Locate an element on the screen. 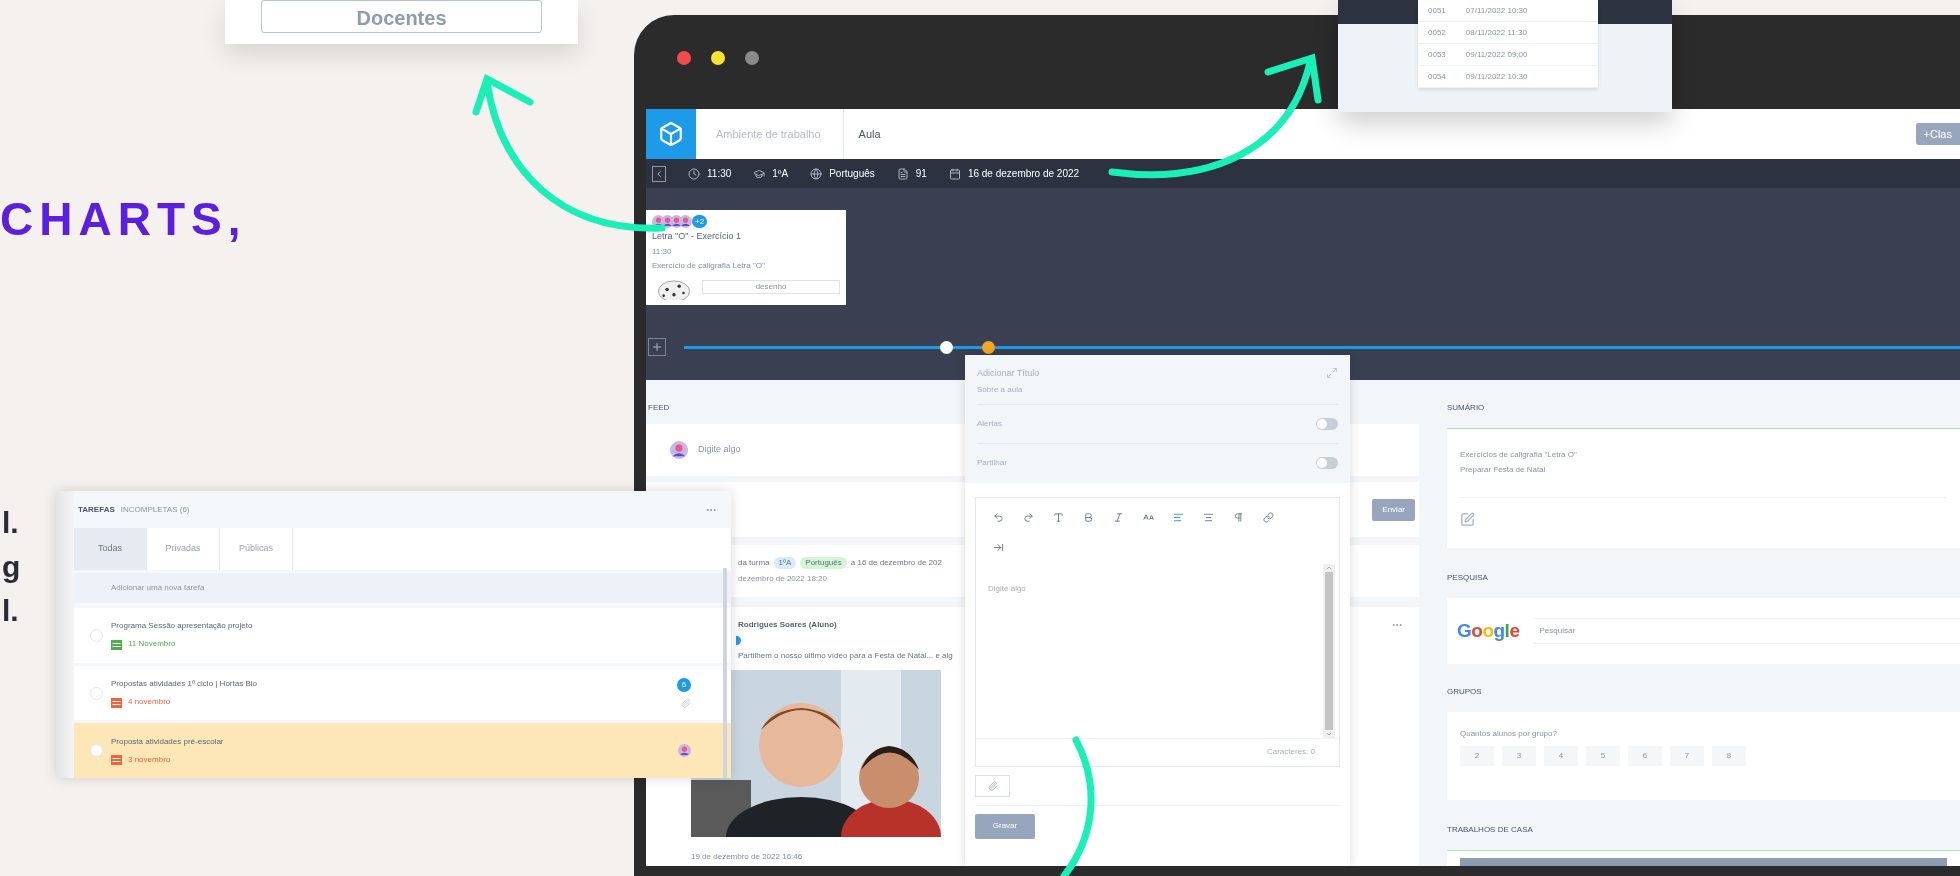 The width and height of the screenshot is (1960, 876). post-text: Partilhem o nosso último vídeo para a Festa de Natal... e alg is located at coordinates (845, 656).